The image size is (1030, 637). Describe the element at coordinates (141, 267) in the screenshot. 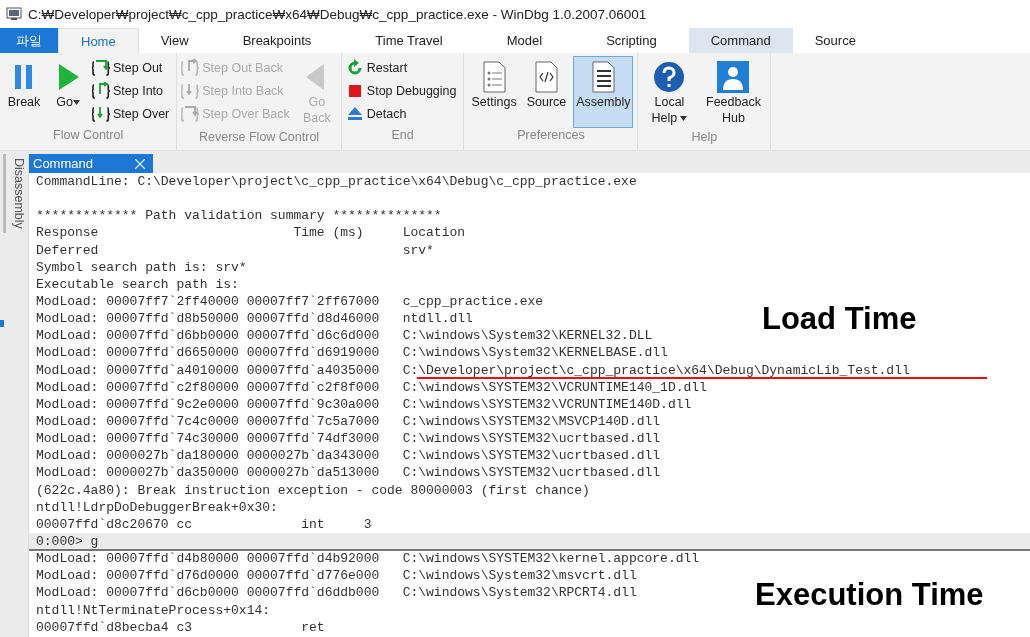

I see `log-line: Symbol search path is: srv*` at that location.